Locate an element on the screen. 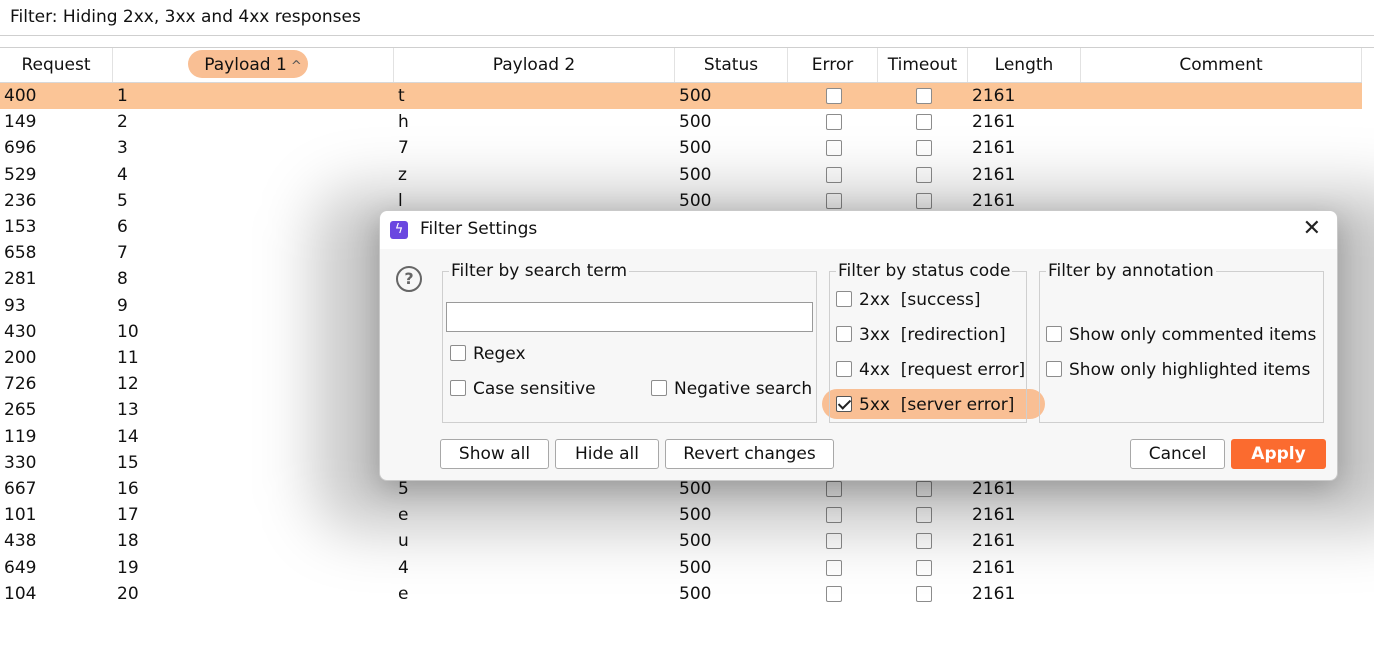  request-cell: 119 is located at coordinates (20, 437).